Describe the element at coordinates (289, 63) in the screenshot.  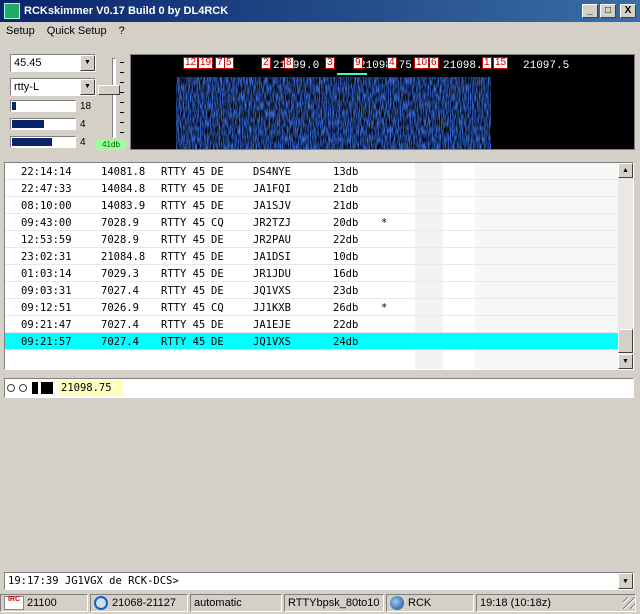
I see `spot-marker: 8` at that location.